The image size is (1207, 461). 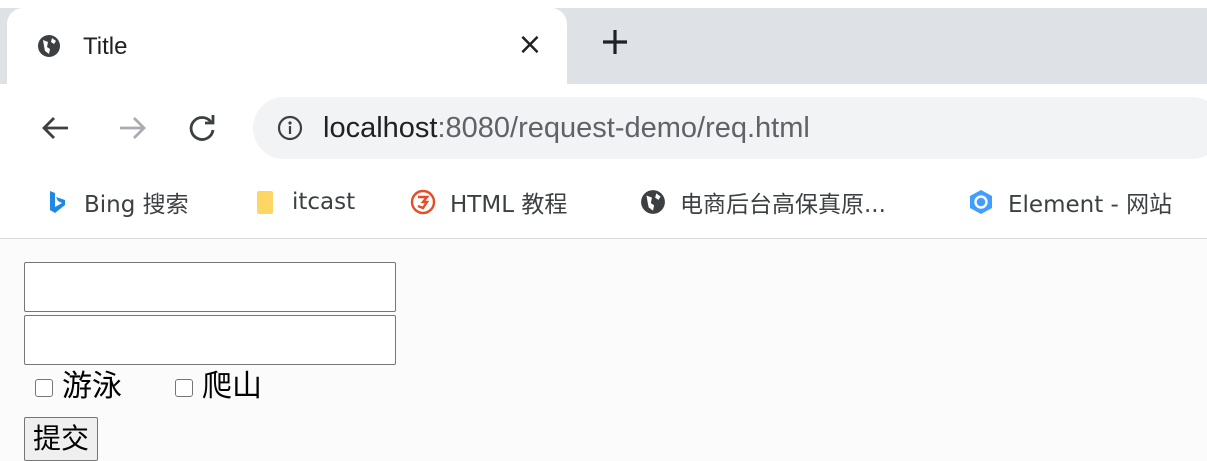 What do you see at coordinates (423, 202) in the screenshot?
I see `html5-icon` at bounding box center [423, 202].